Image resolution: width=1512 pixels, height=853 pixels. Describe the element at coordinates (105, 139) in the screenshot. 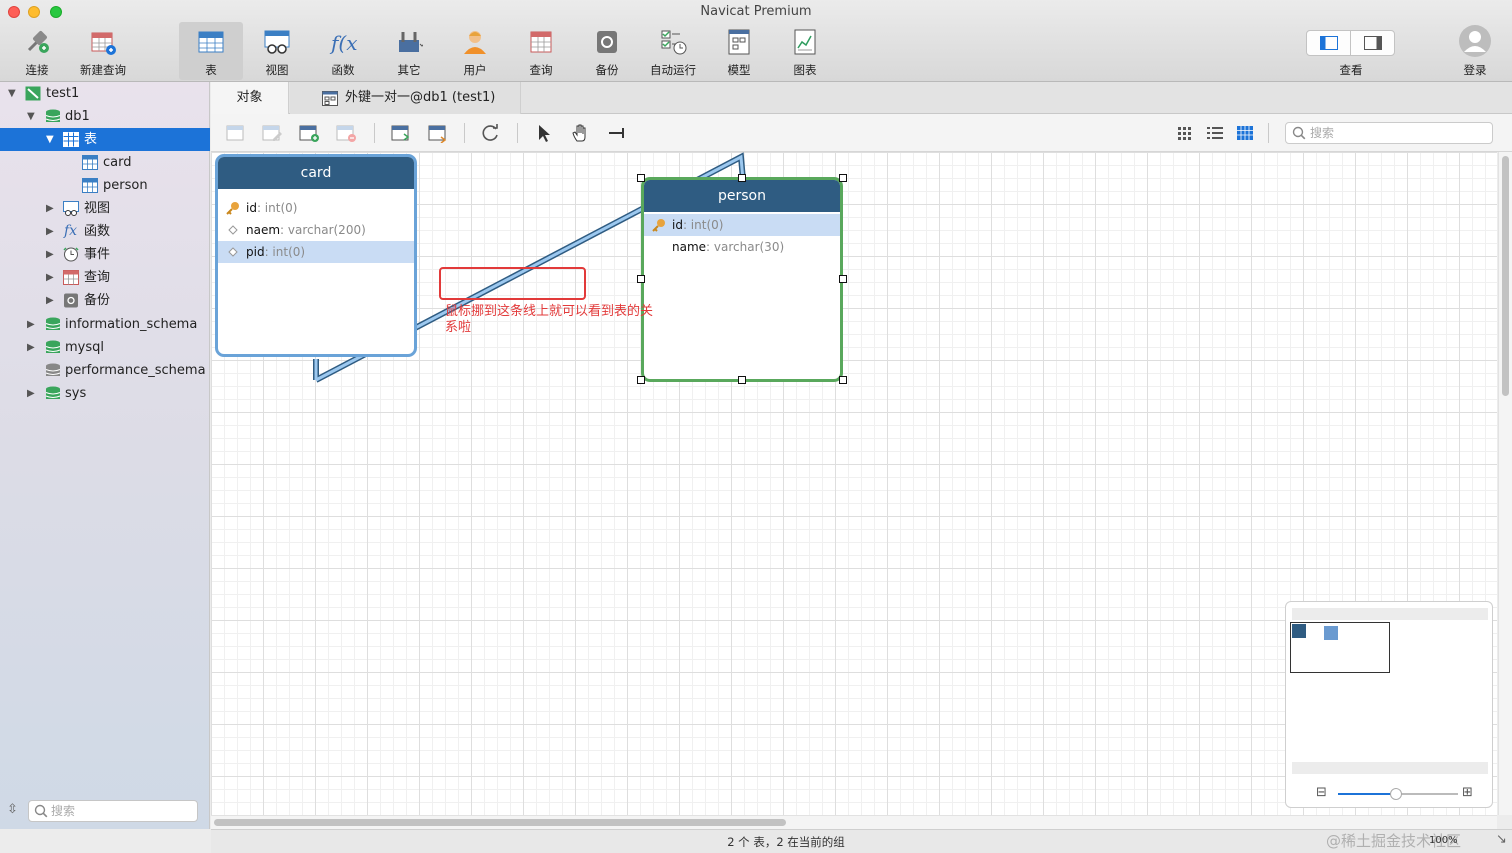

I see `tree-item-tables: ▼ 表` at that location.